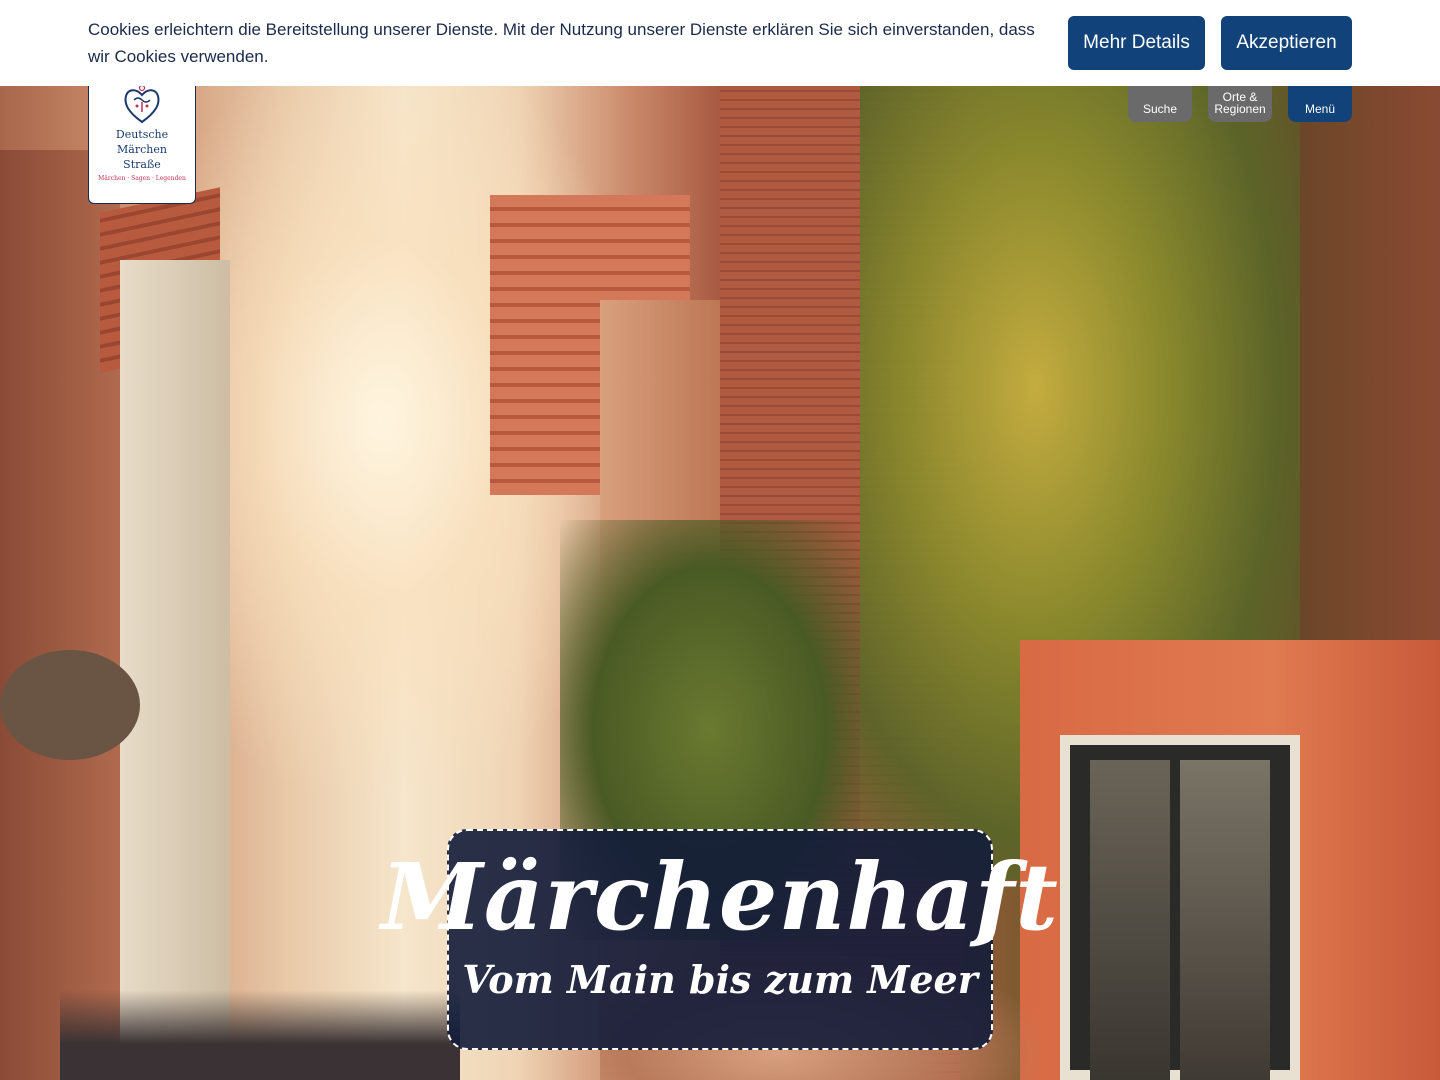  I want to click on logo-title-line: Märchen, so click(142, 149).